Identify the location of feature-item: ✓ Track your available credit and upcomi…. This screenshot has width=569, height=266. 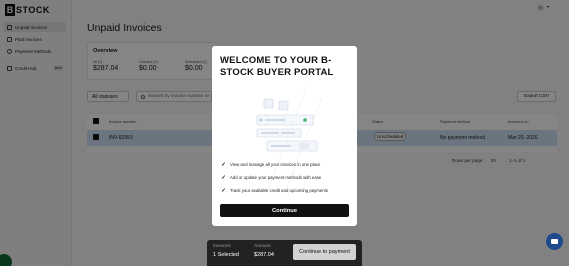
(285, 190).